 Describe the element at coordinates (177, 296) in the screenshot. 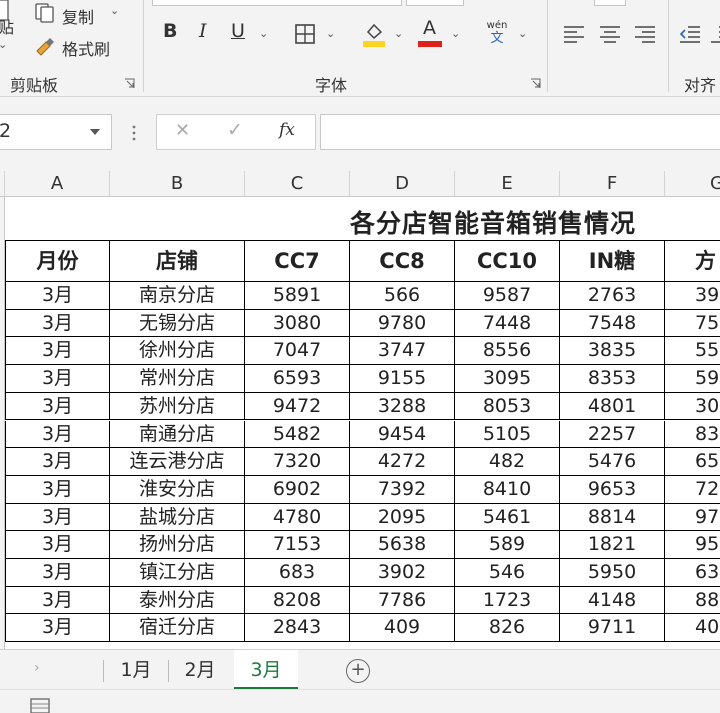

I see `table-cell: 南京分店` at that location.